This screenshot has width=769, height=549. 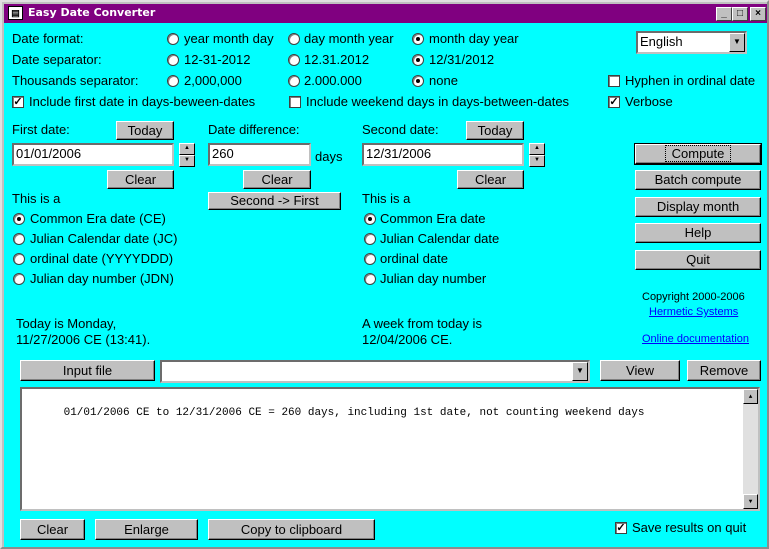 What do you see at coordinates (661, 41) in the screenshot?
I see `language-value: English` at bounding box center [661, 41].